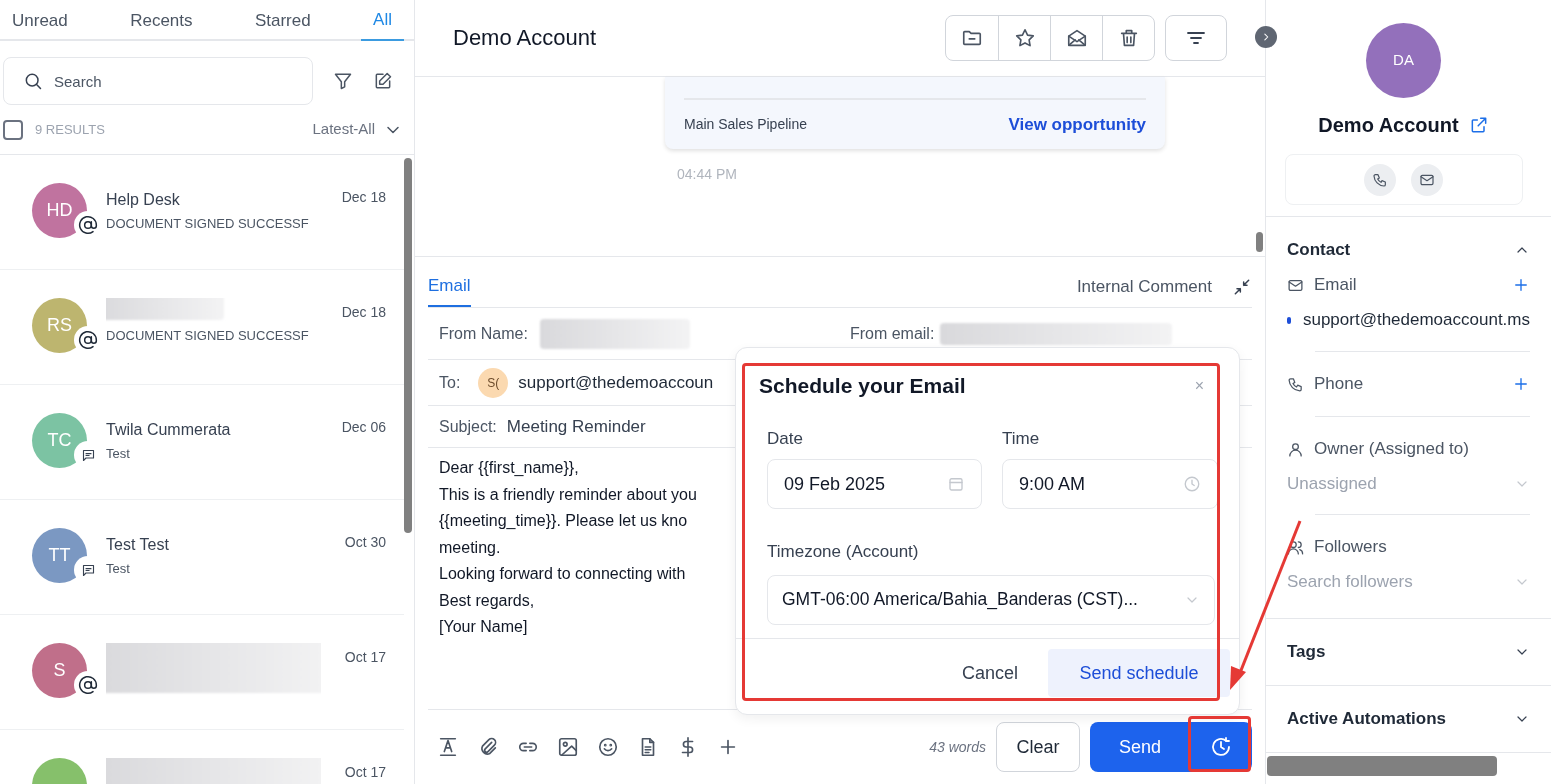 Image resolution: width=1551 pixels, height=784 pixels. What do you see at coordinates (483, 333) in the screenshot?
I see `field-label: From Name:` at bounding box center [483, 333].